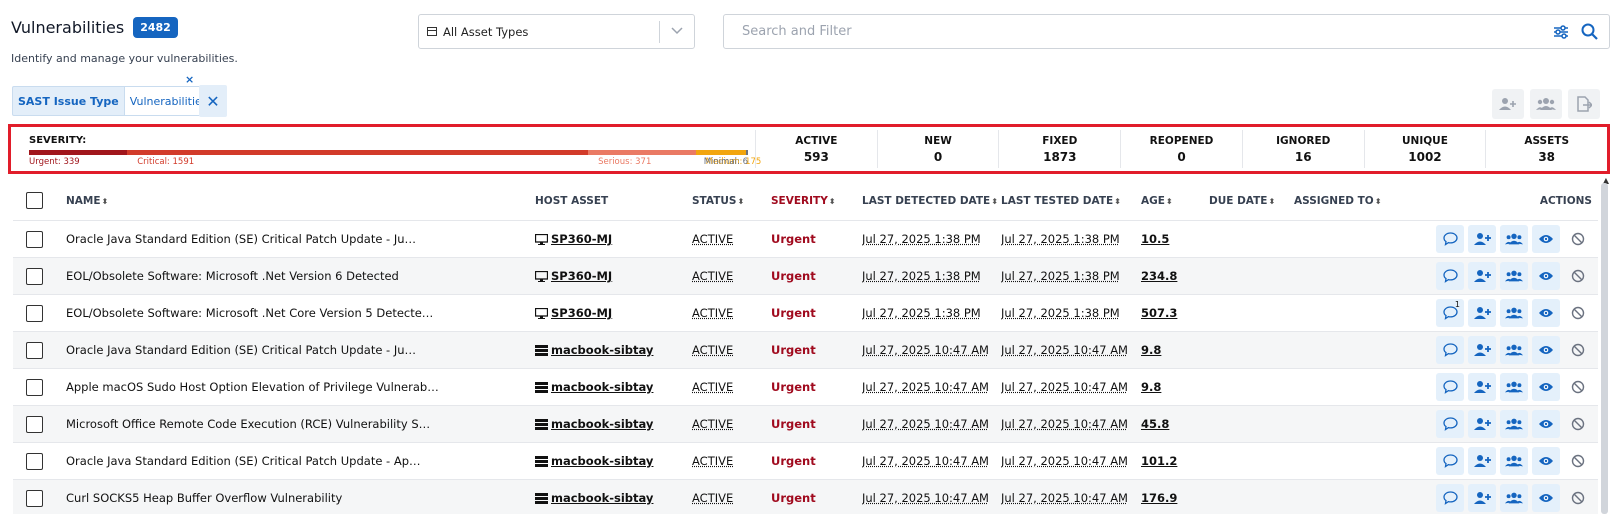  What do you see at coordinates (1251, 201) in the screenshot?
I see `col-due: DUE DATE⬍` at bounding box center [1251, 201].